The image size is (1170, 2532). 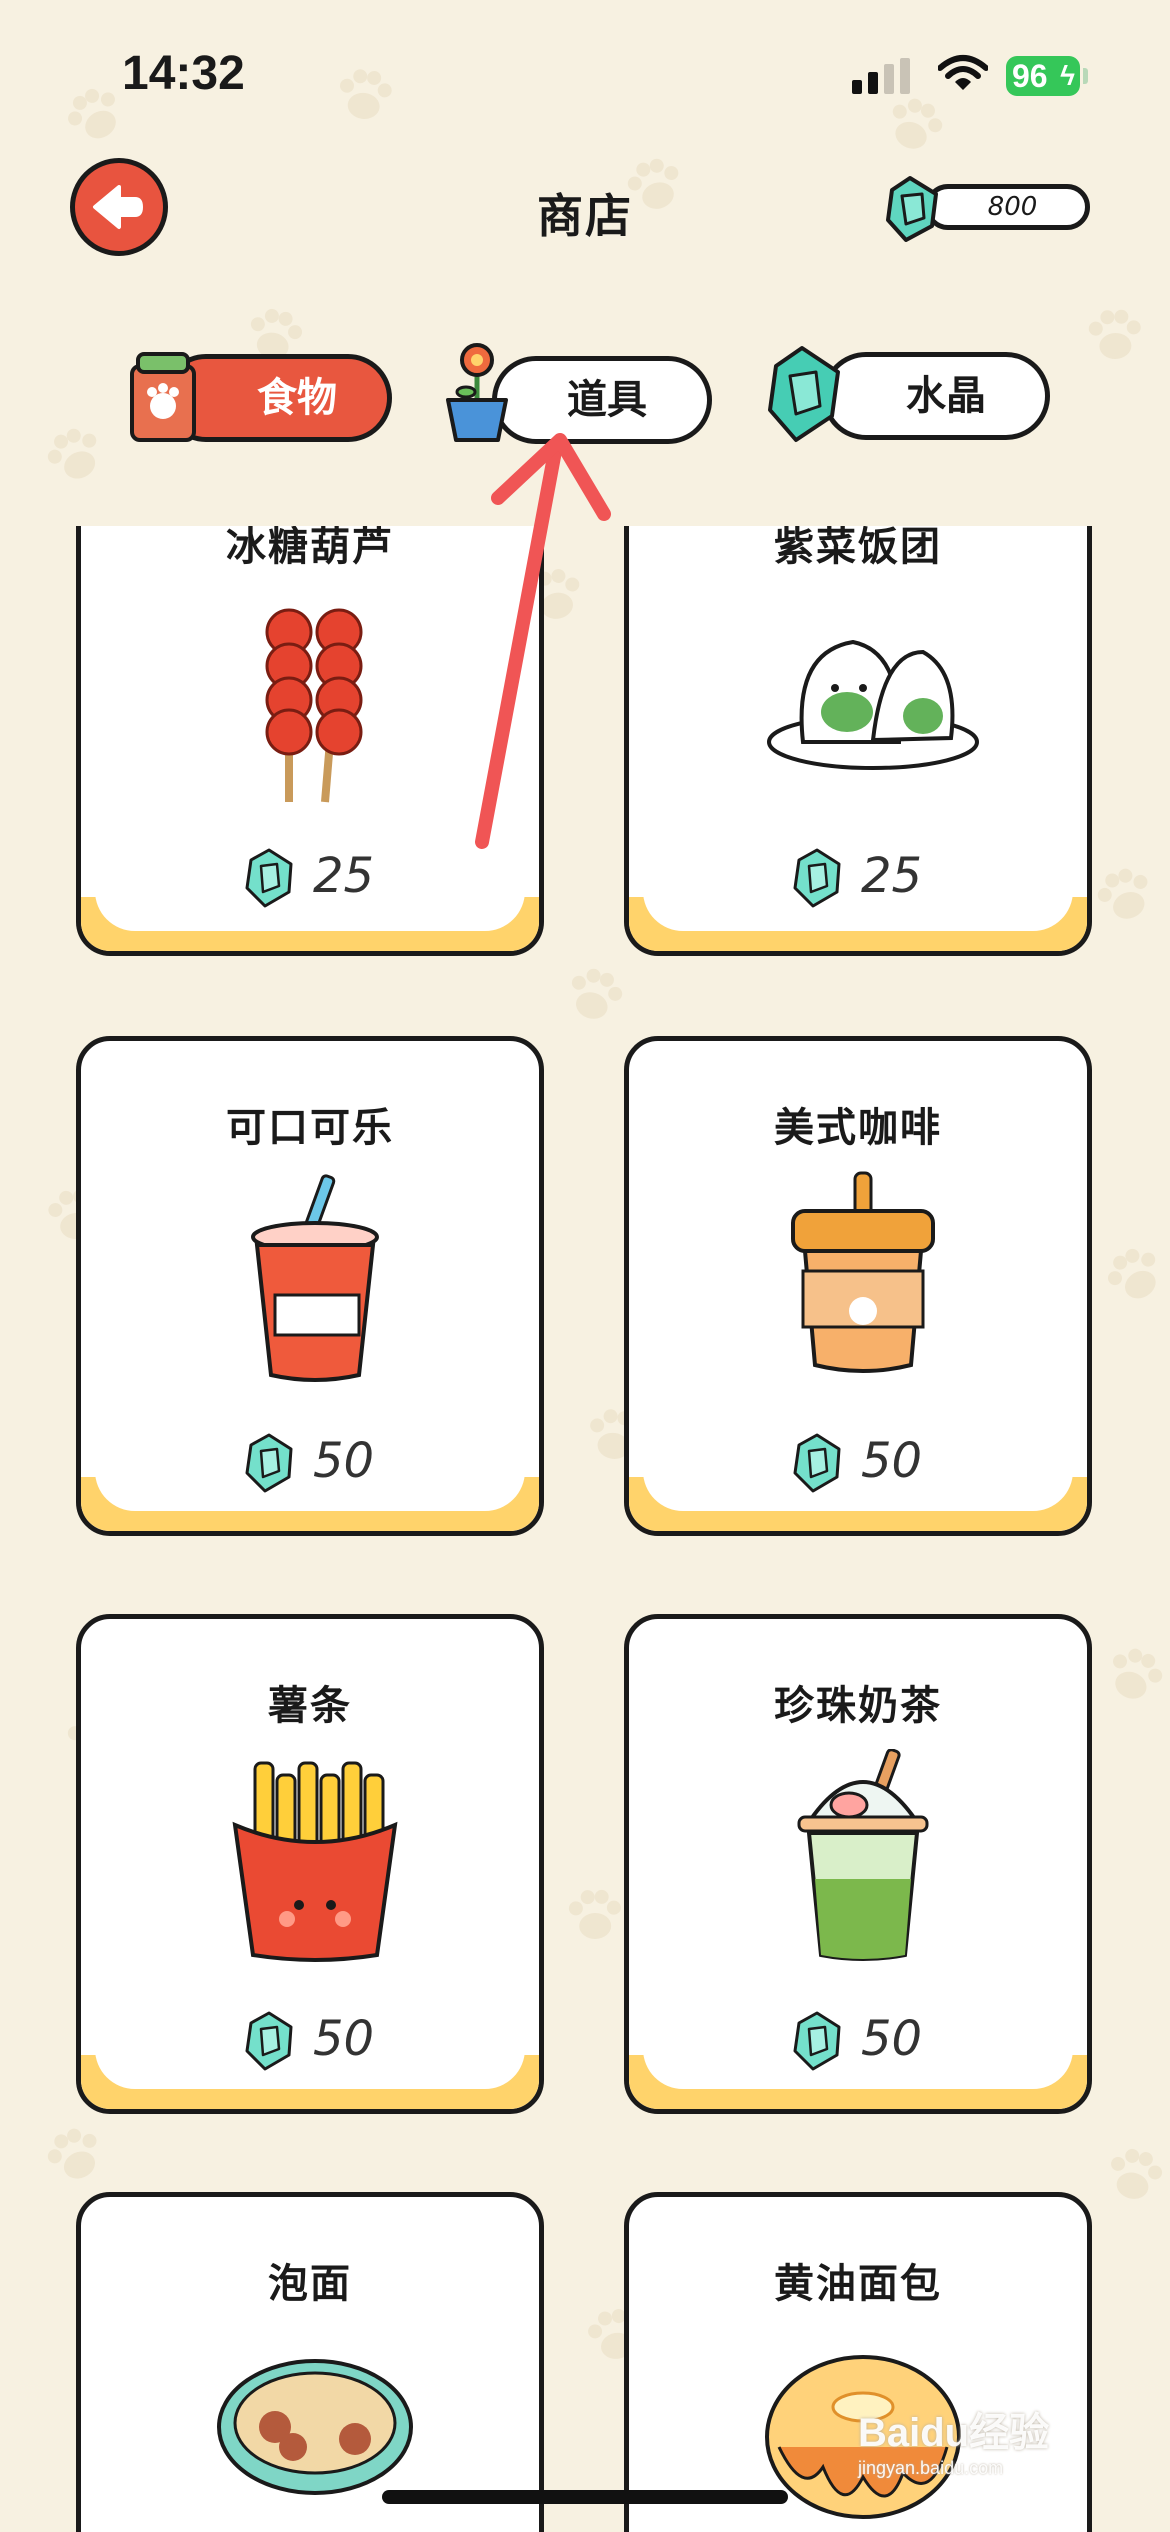 I want to click on watermark-url: jingyan.baidu.com, so click(x=931, y=2468).